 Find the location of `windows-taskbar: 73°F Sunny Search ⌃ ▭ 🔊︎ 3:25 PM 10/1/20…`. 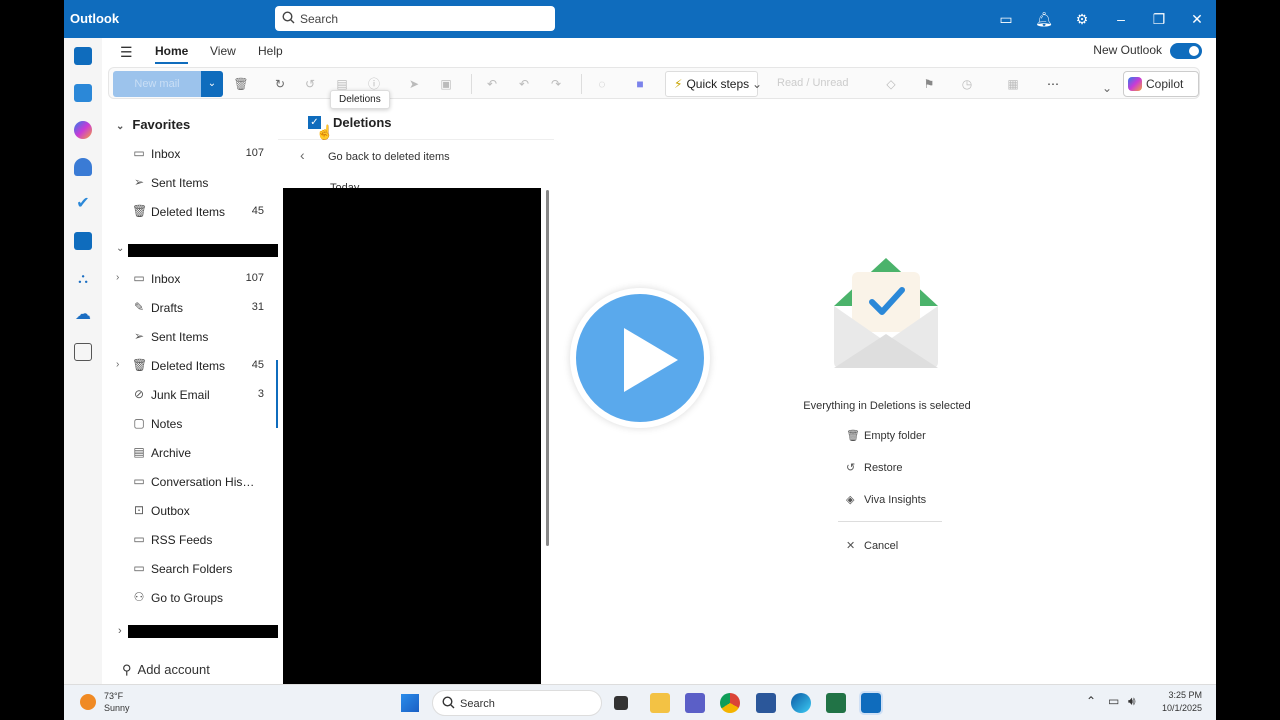

windows-taskbar: 73°F Sunny Search ⌃ ▭ 🔊︎ 3:25 PM 10/1/20… is located at coordinates (640, 702).